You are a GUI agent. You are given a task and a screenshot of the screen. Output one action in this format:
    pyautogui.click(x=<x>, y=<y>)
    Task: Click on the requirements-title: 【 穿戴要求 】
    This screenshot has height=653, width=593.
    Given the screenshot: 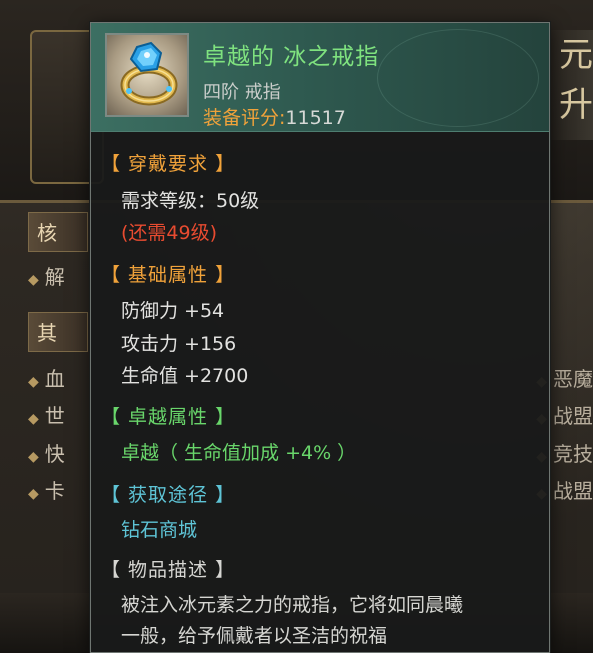 What is the action you would take?
    pyautogui.click(x=168, y=164)
    